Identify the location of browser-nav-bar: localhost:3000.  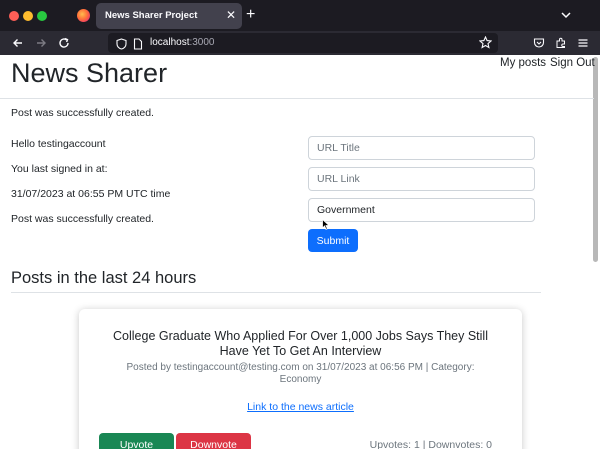
(300, 43).